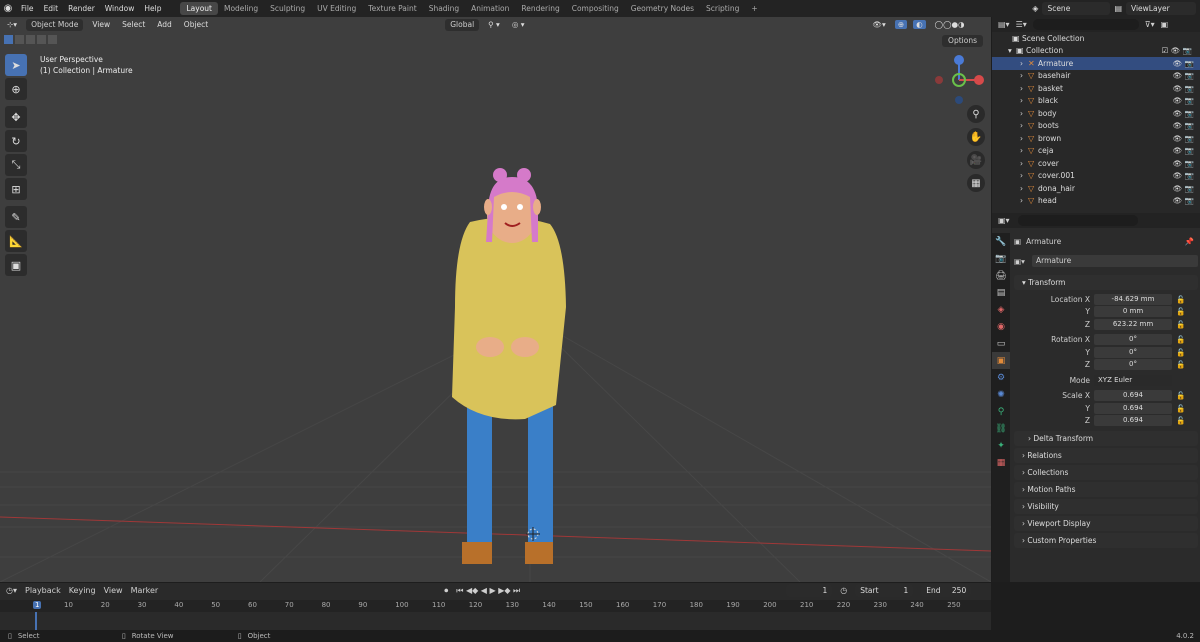  Describe the element at coordinates (1118, 8) in the screenshot. I see `view-layer-icon: ▤` at that location.